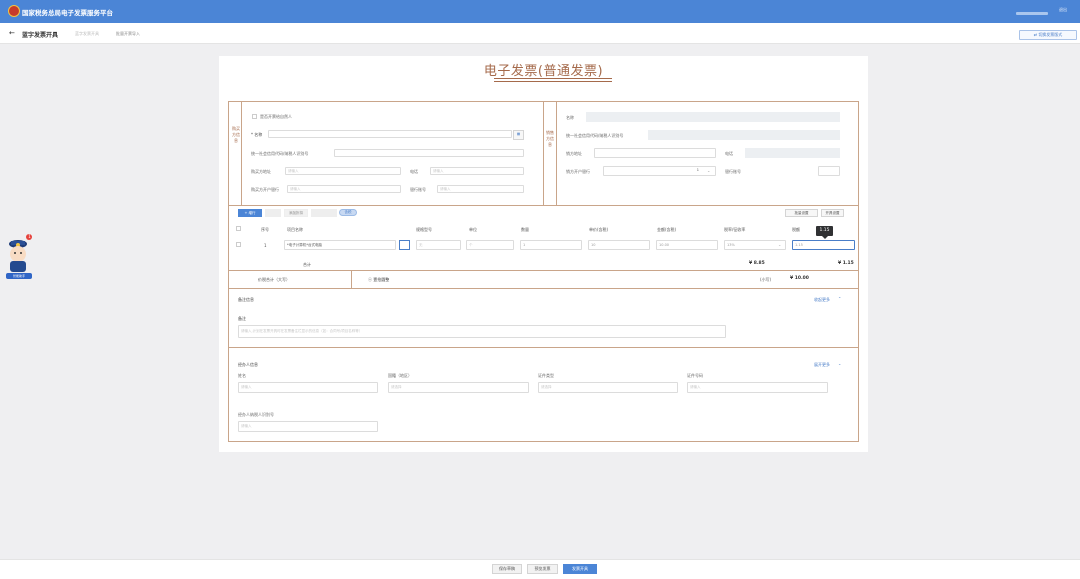 The height and width of the screenshot is (579, 1080). What do you see at coordinates (308, 426) in the screenshot?
I see `handler-taxpayer-id-input: 请输入` at bounding box center [308, 426].